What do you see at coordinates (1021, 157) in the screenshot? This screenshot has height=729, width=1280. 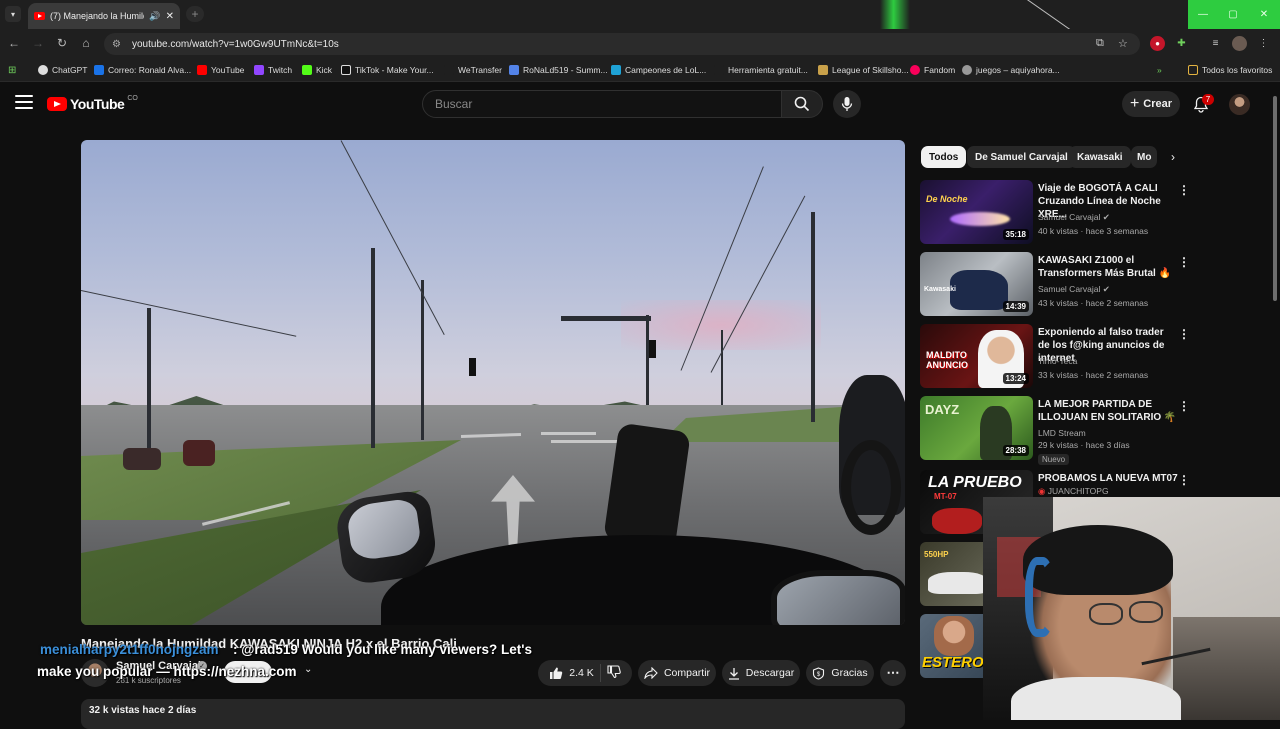 I see `chip-channel: De Samuel Carvajal` at bounding box center [1021, 157].